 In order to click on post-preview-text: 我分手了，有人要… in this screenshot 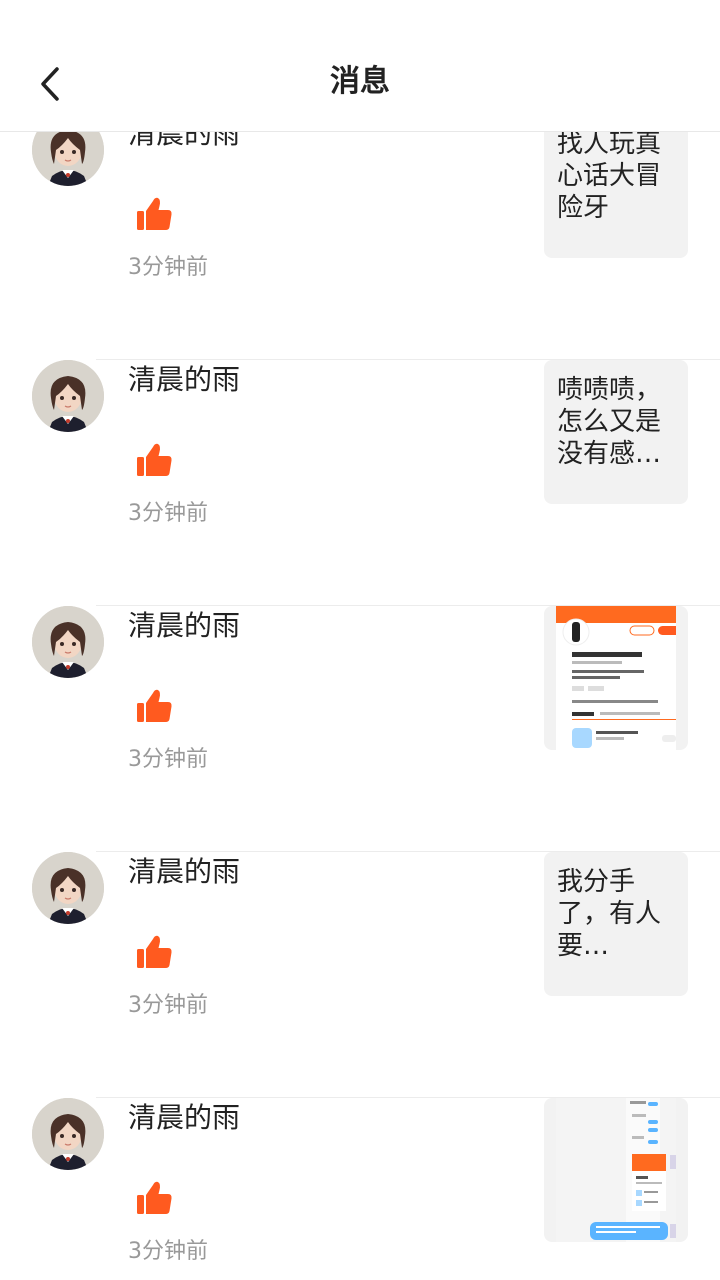, I will do `click(609, 914)`.